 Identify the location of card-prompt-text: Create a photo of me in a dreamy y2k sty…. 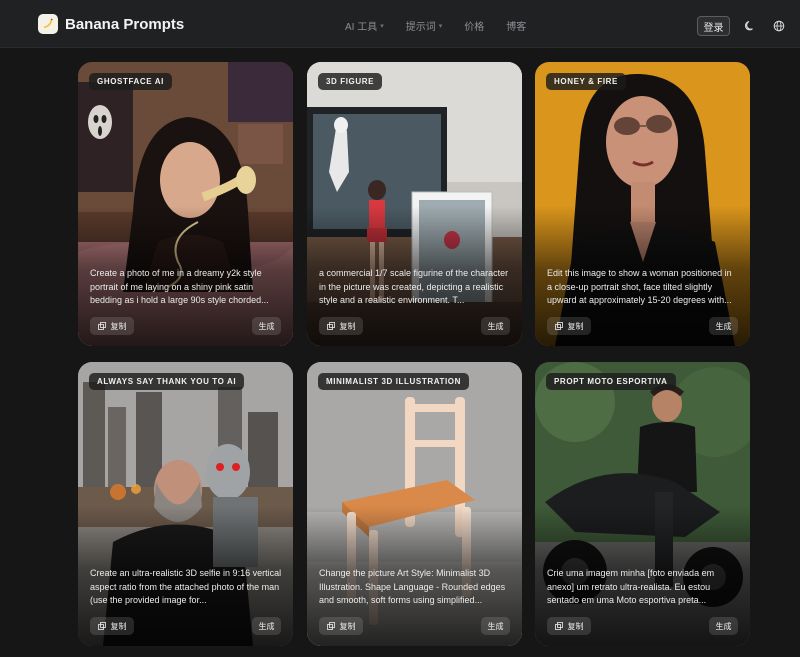
(179, 286).